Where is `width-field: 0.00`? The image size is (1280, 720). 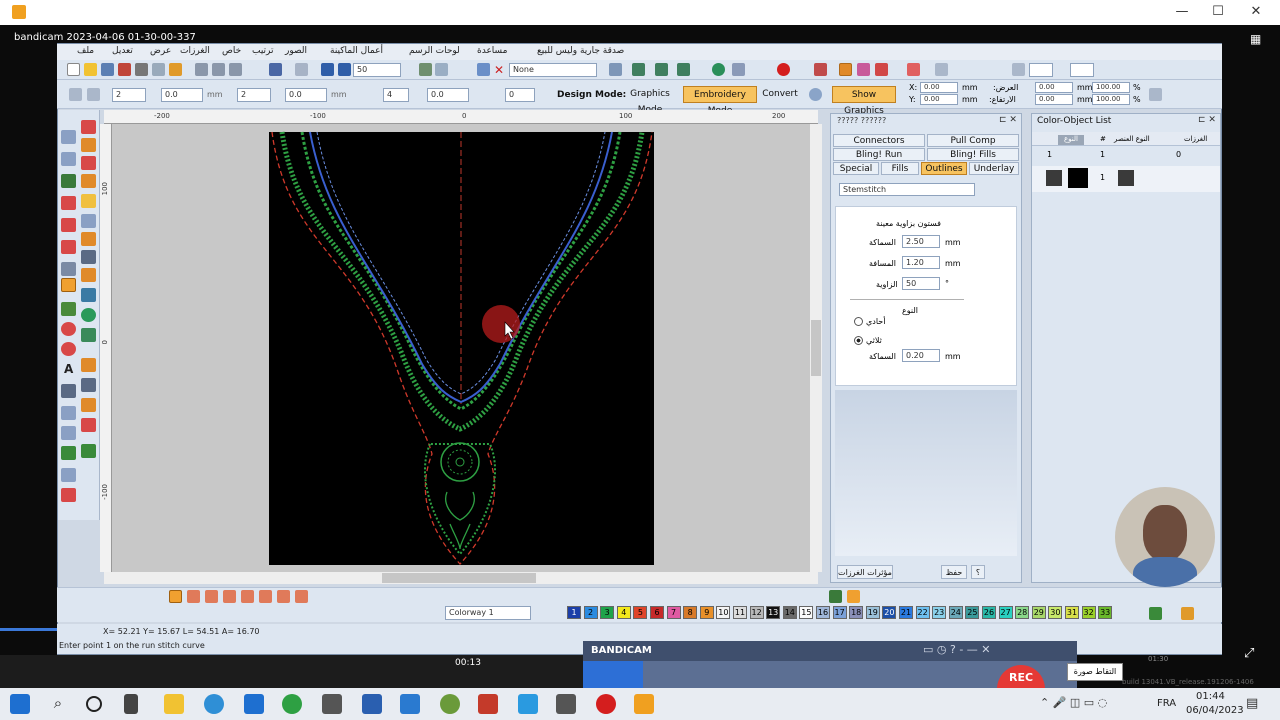
width-field: 0.00 is located at coordinates (1054, 87).